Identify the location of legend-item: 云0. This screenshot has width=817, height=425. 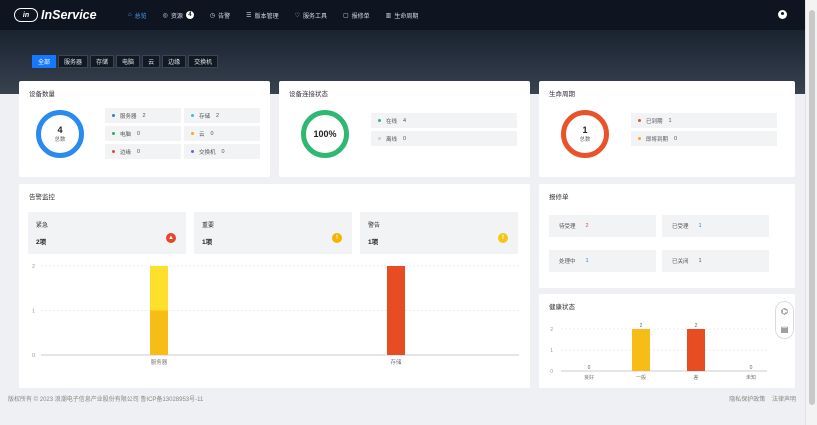
(222, 133).